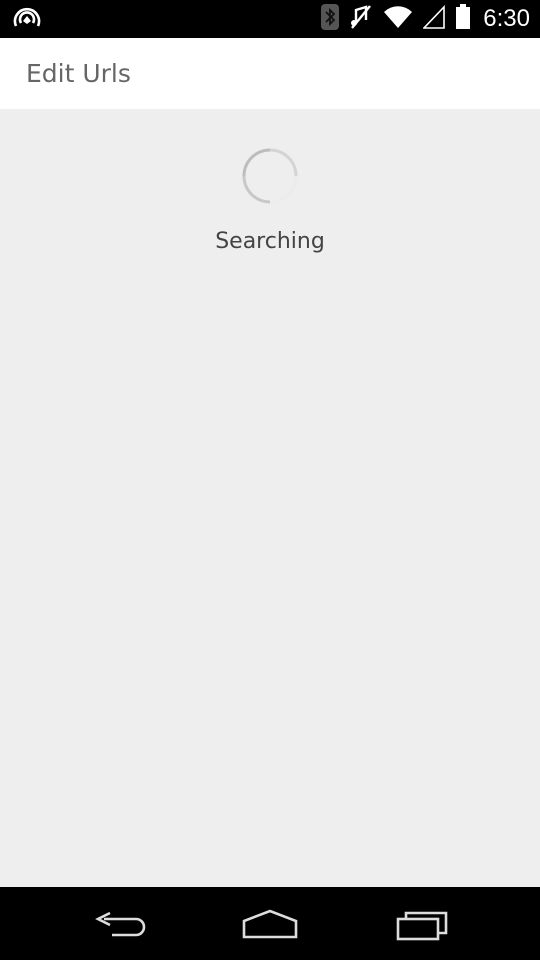 The height and width of the screenshot is (960, 540). I want to click on bluetooth-icon, so click(330, 19).